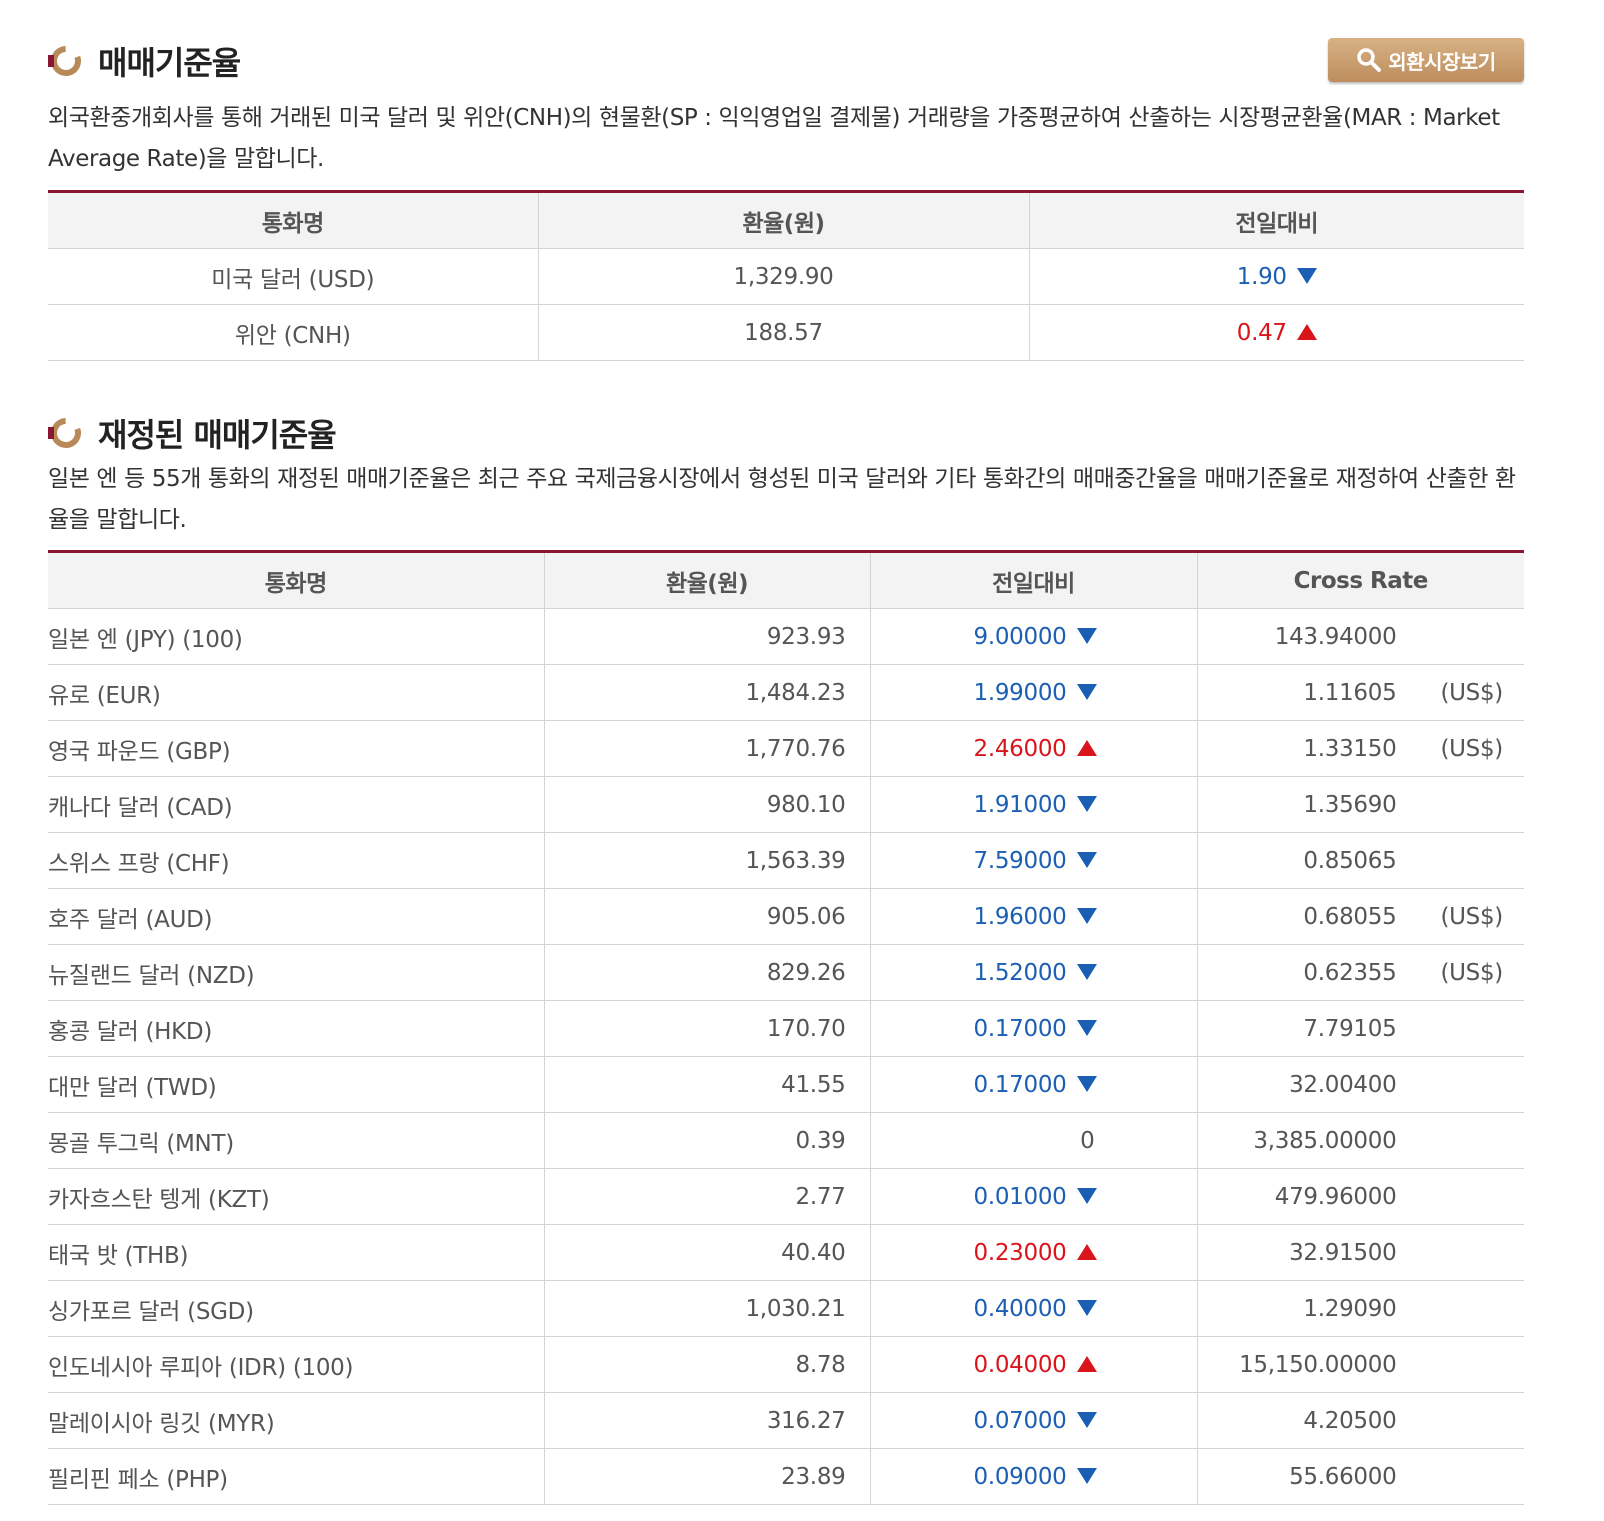  I want to click on cross-rate-cell: 1.33150 (US$), so click(1361, 749).